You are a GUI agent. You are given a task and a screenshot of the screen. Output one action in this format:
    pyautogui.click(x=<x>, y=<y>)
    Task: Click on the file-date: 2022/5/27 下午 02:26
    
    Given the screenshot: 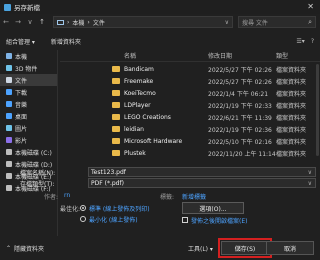 What is the action you would take?
    pyautogui.click(x=240, y=70)
    